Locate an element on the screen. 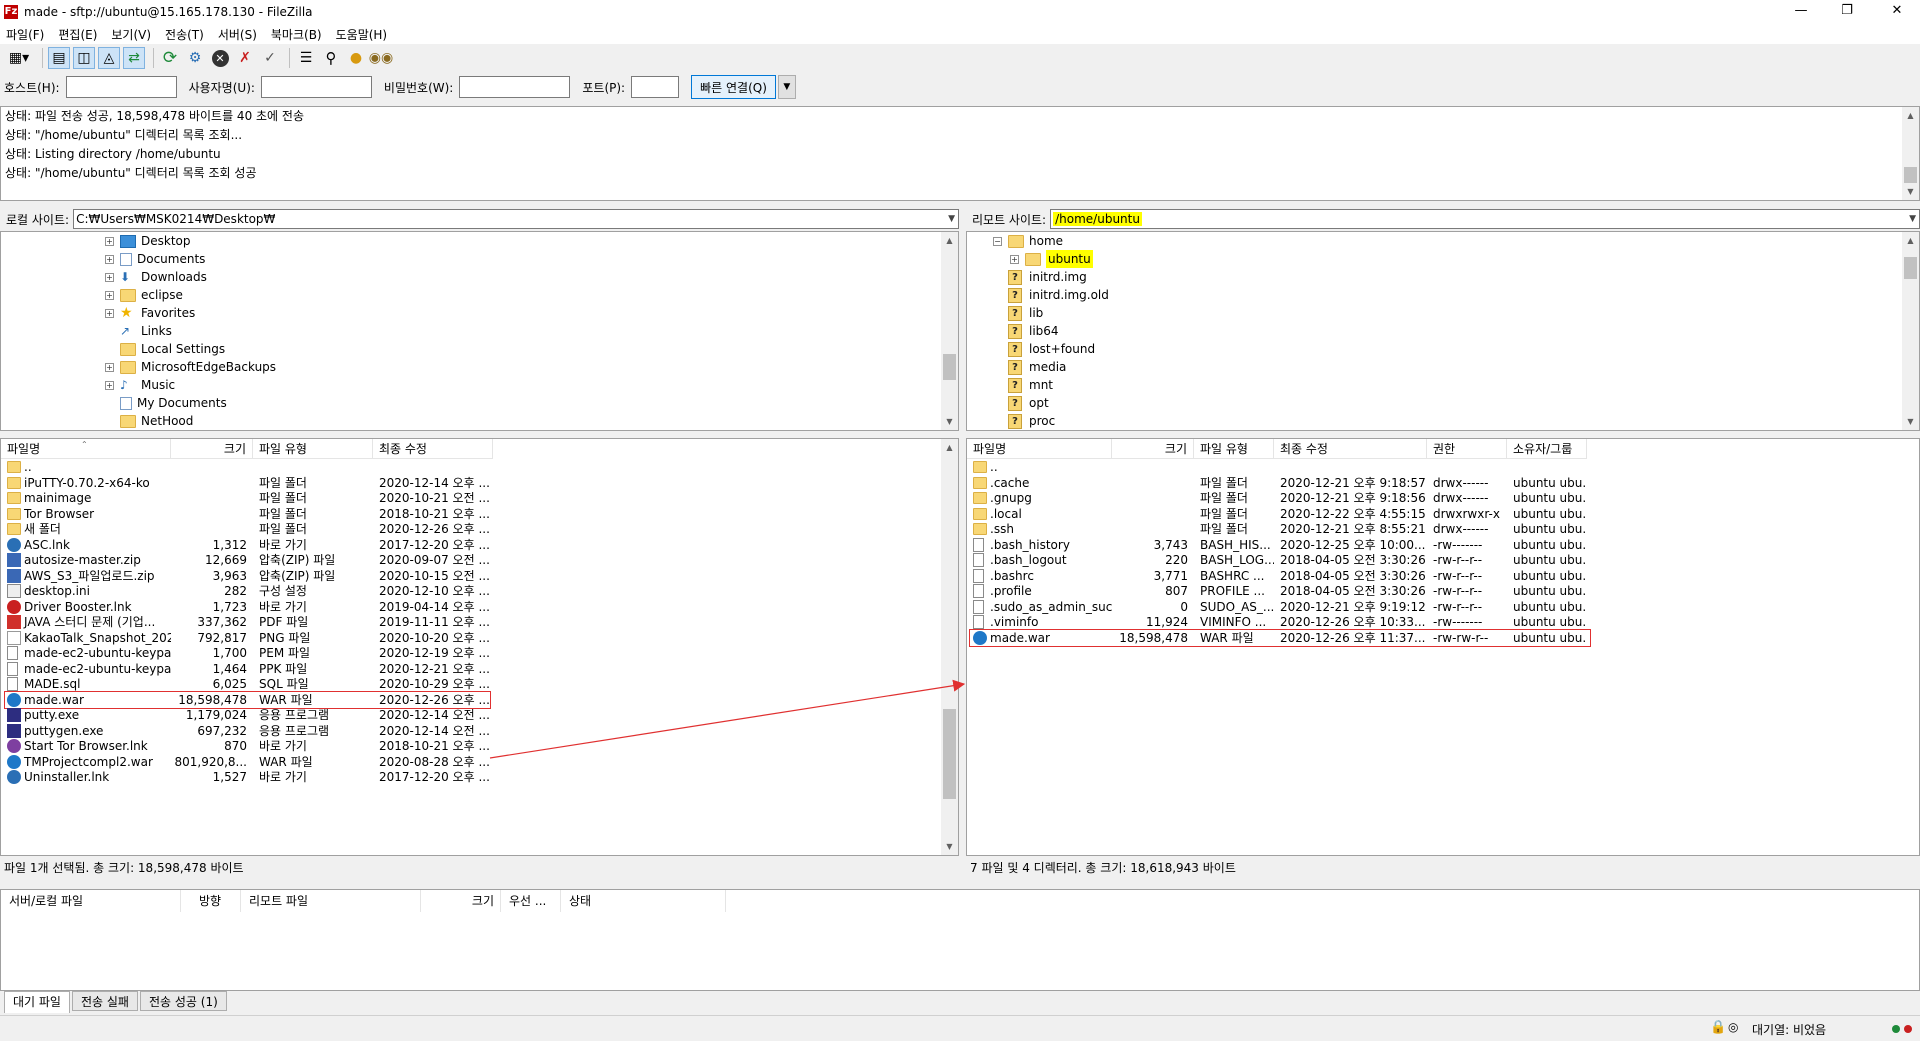 The width and height of the screenshot is (1920, 1041). port-input is located at coordinates (655, 87).